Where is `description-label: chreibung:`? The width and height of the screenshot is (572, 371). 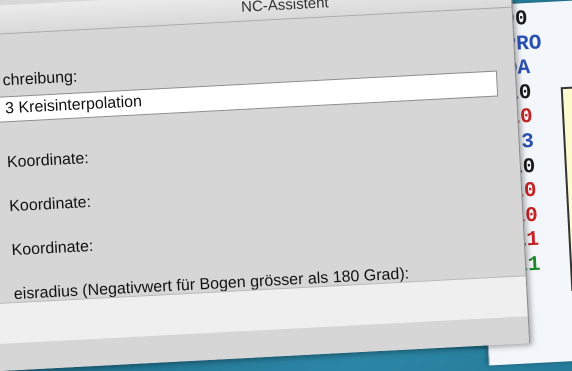 description-label: chreibung: is located at coordinates (40, 79).